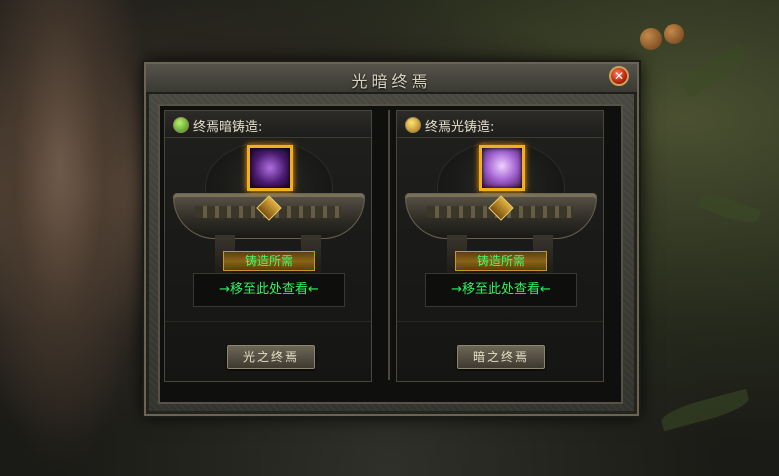 The height and width of the screenshot is (476, 779). Describe the element at coordinates (460, 127) in the screenshot. I see `panel-title: 终焉光铸造:` at that location.